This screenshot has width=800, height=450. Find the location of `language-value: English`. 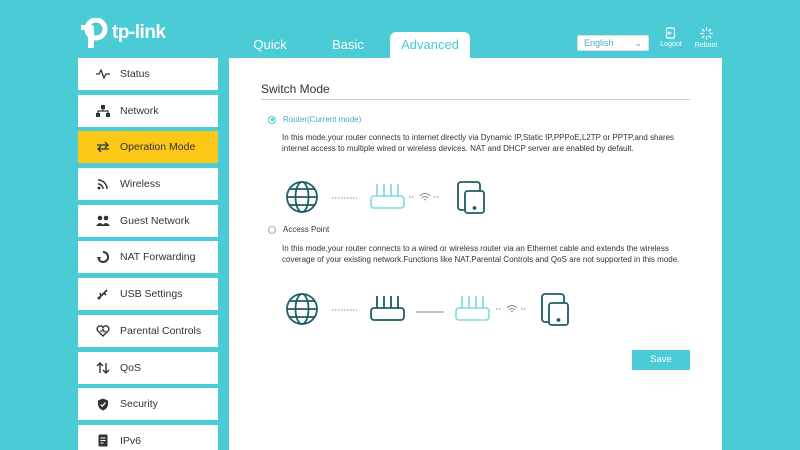

language-value: English is located at coordinates (599, 43).